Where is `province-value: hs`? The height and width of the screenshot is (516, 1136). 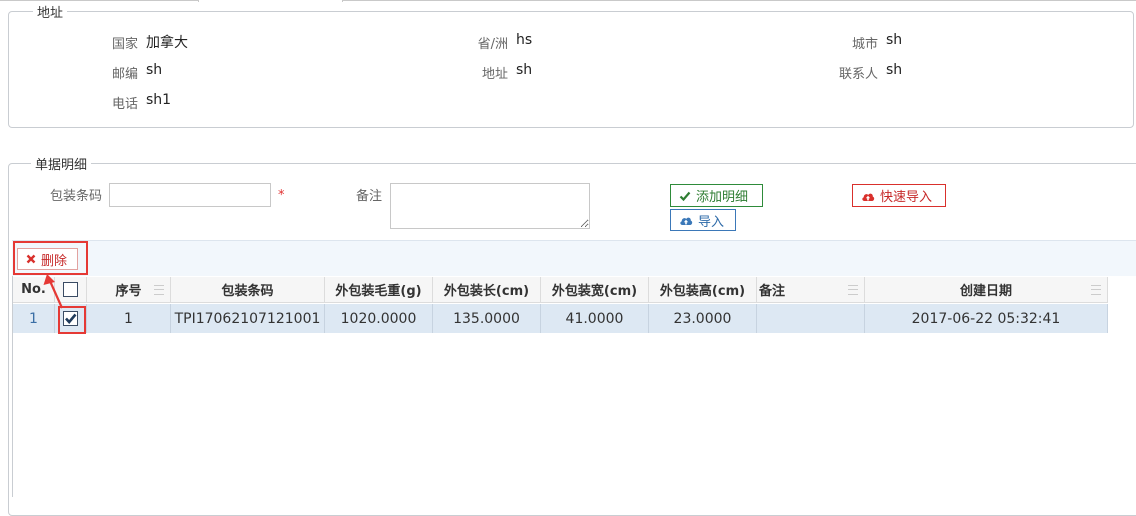 province-value: hs is located at coordinates (524, 40).